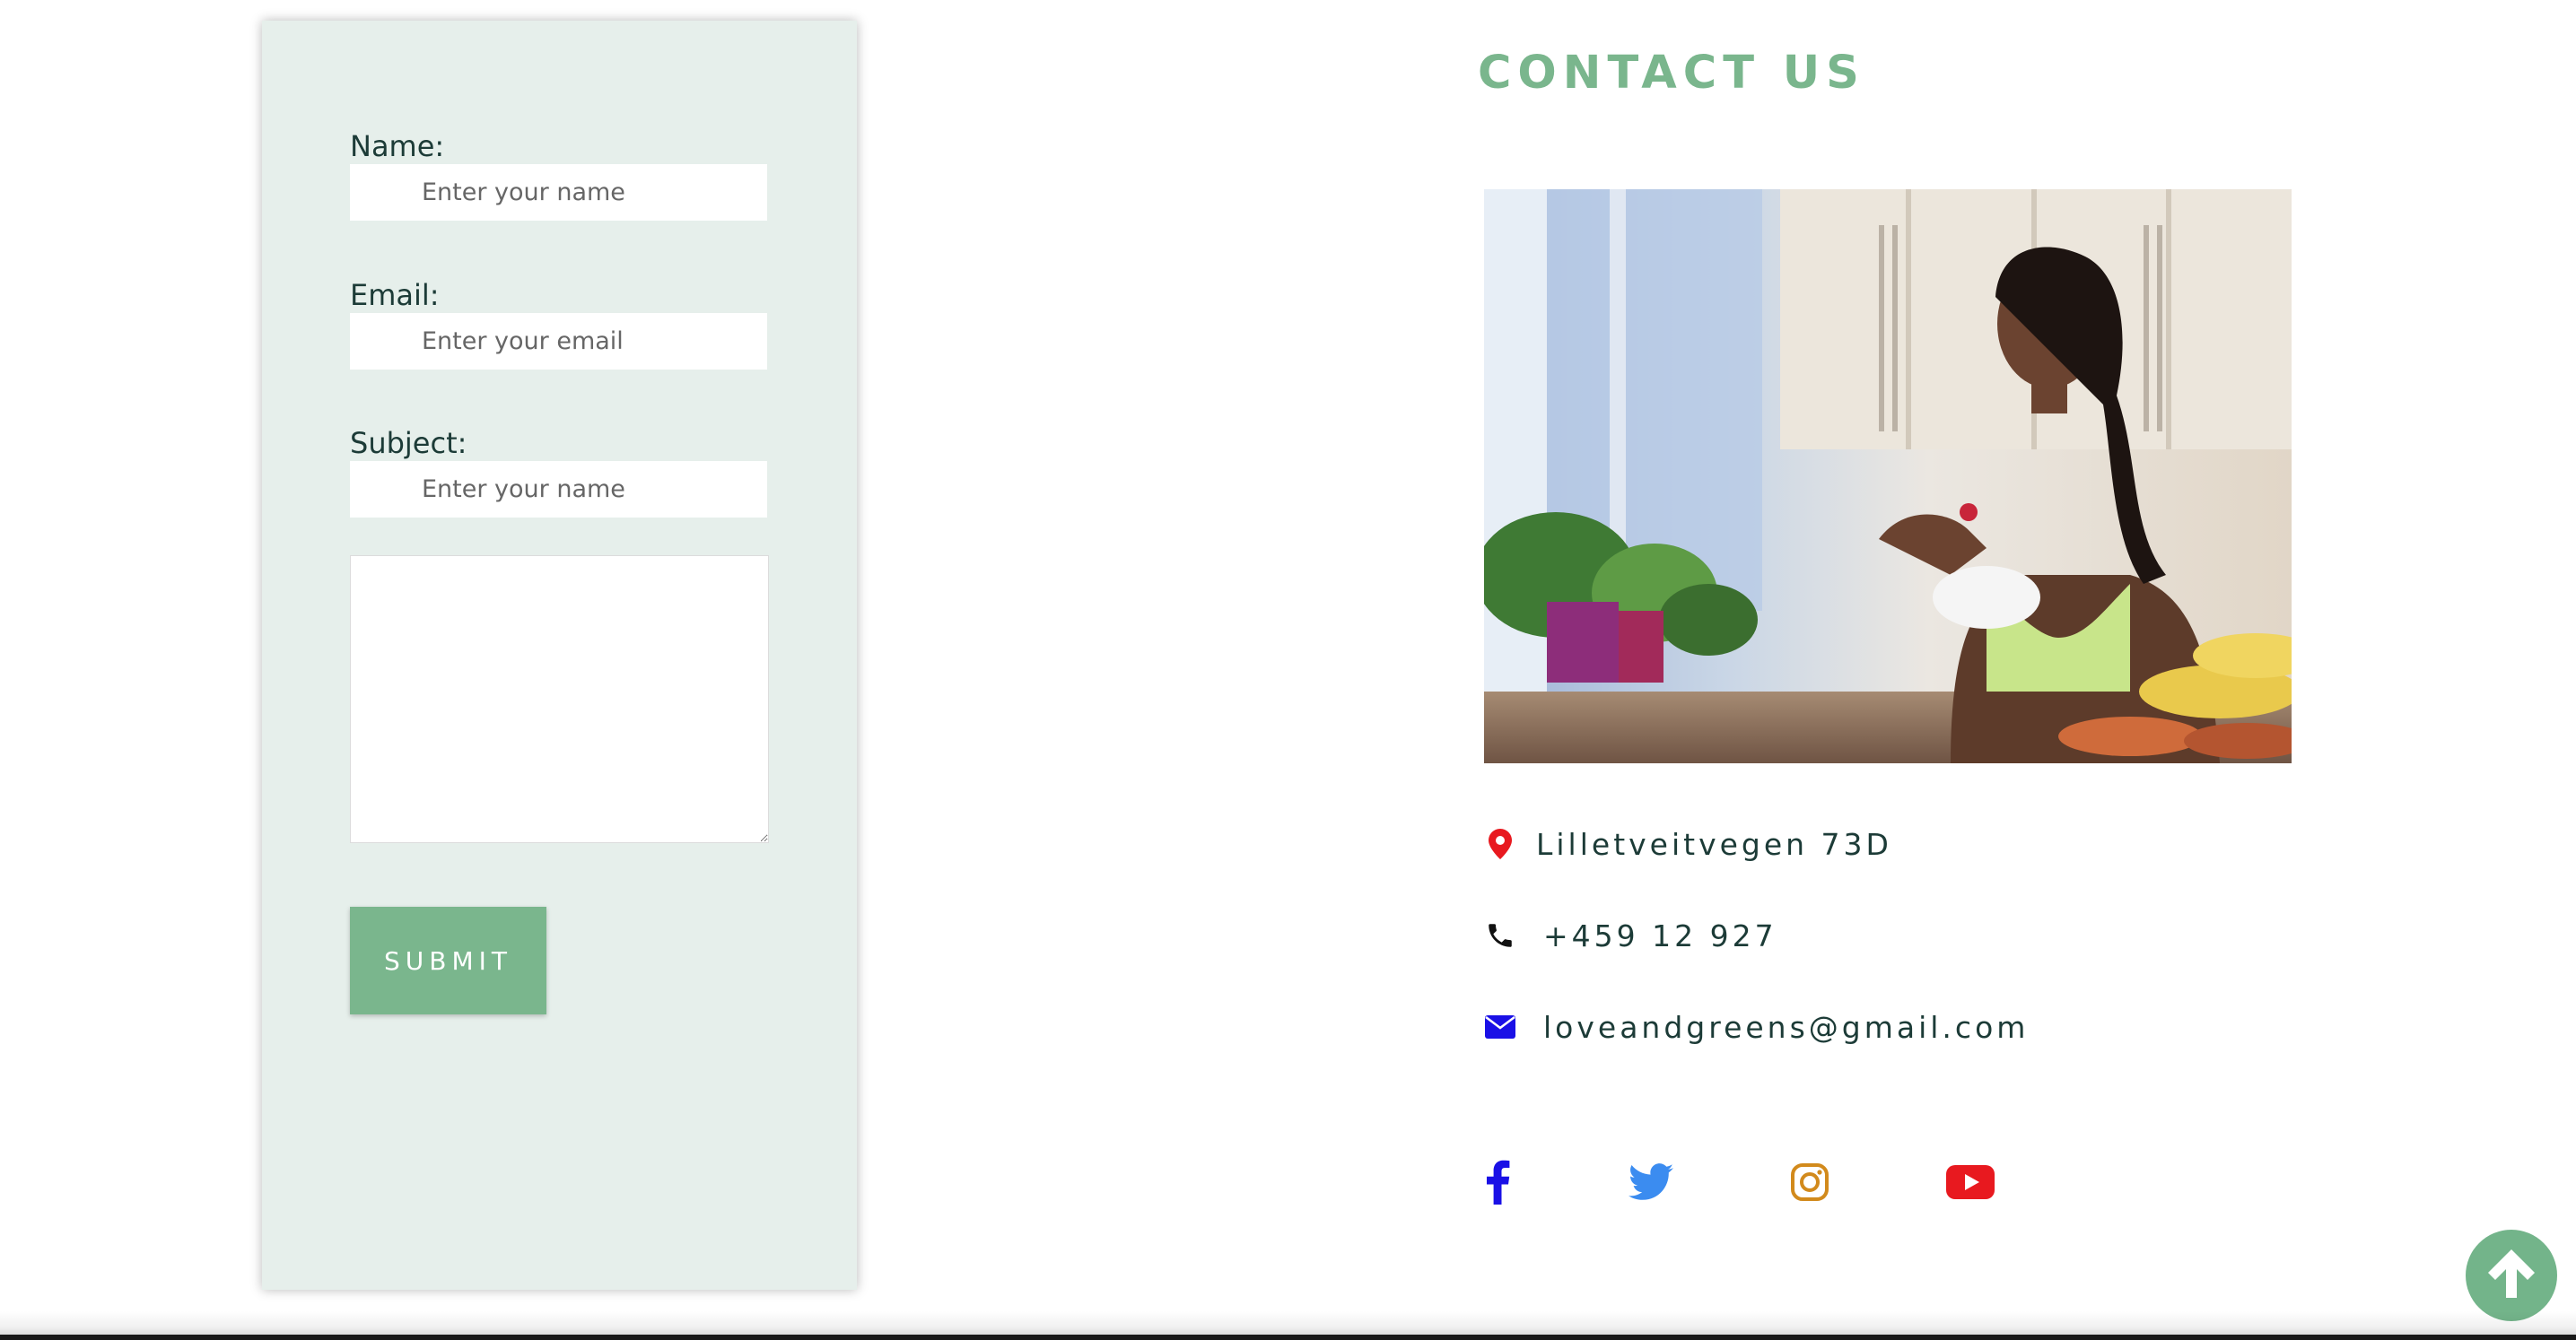  Describe the element at coordinates (409, 443) in the screenshot. I see `subject-label: Subject:` at that location.